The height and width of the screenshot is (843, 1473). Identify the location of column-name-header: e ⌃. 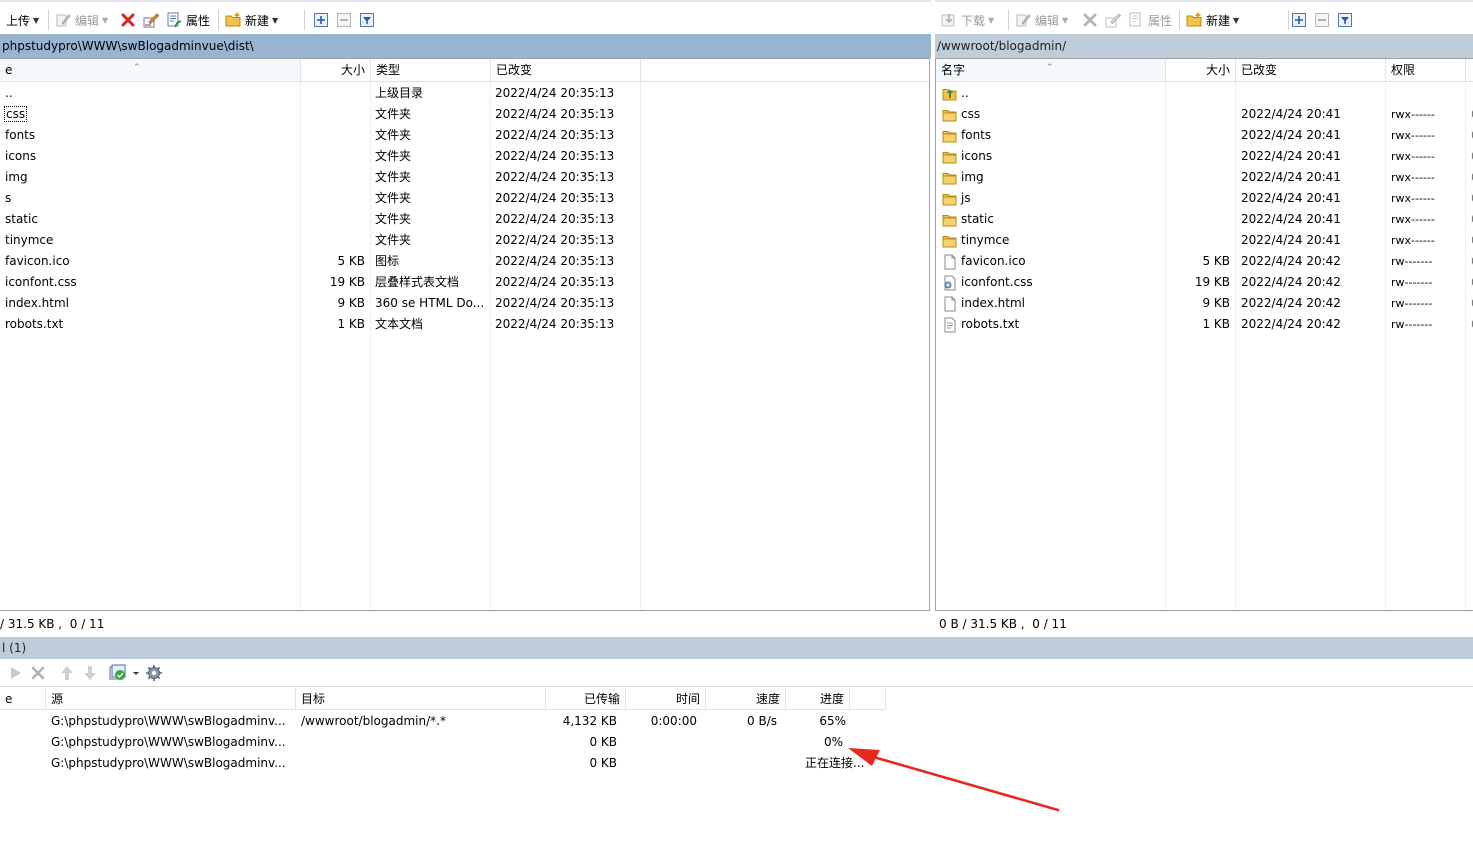
(150, 70).